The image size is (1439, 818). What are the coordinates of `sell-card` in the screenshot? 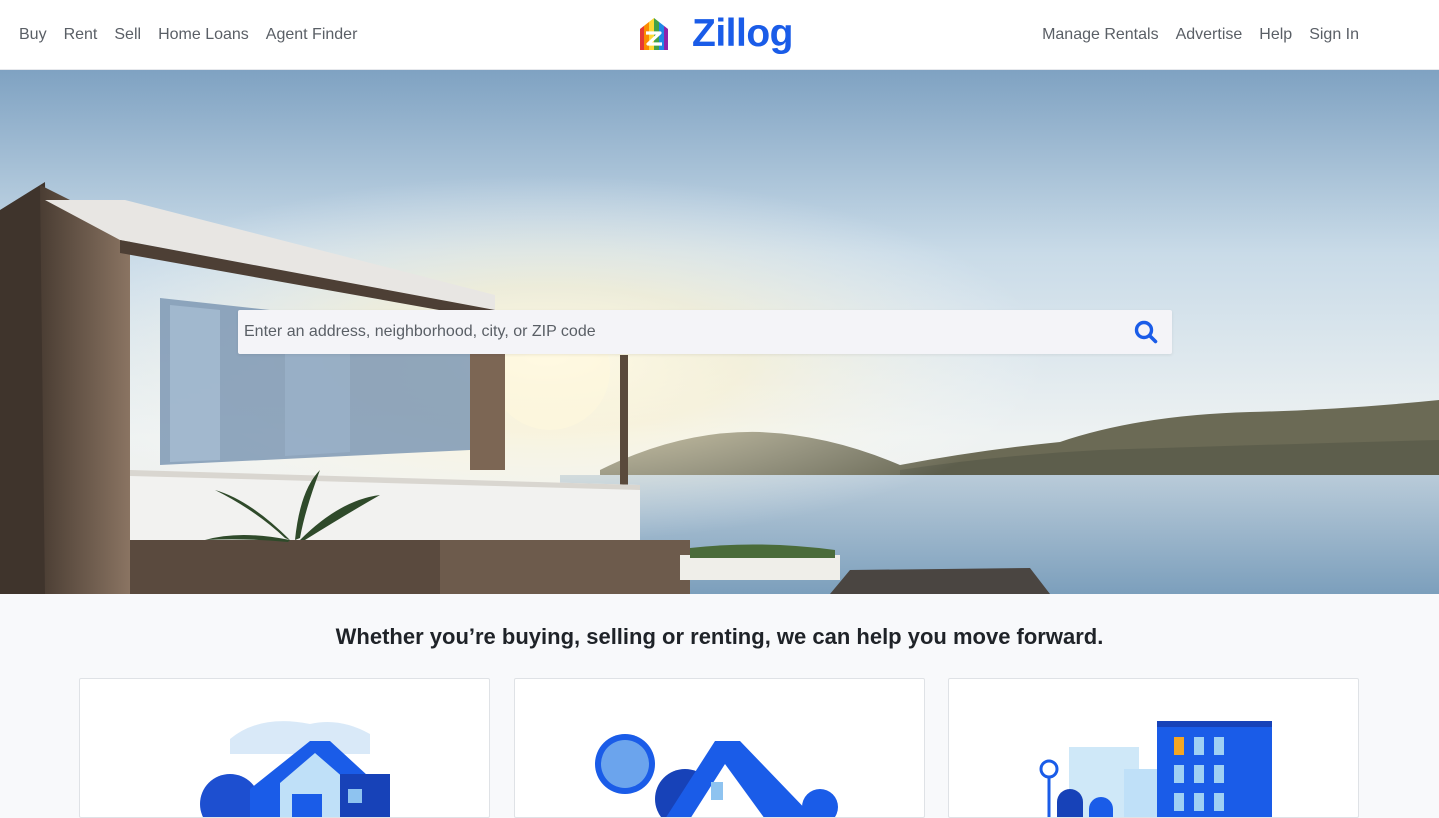 It's located at (719, 748).